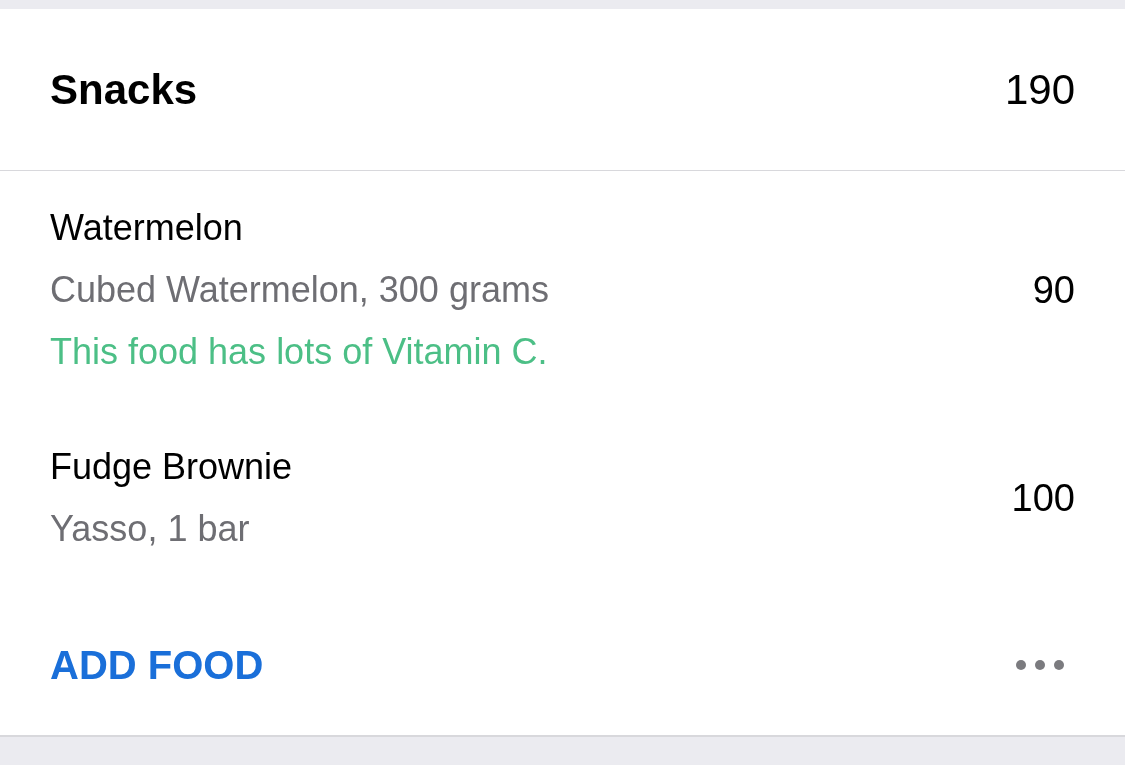 Image resolution: width=1125 pixels, height=765 pixels. I want to click on food-note: This food has lots of Vitamin C., so click(299, 352).